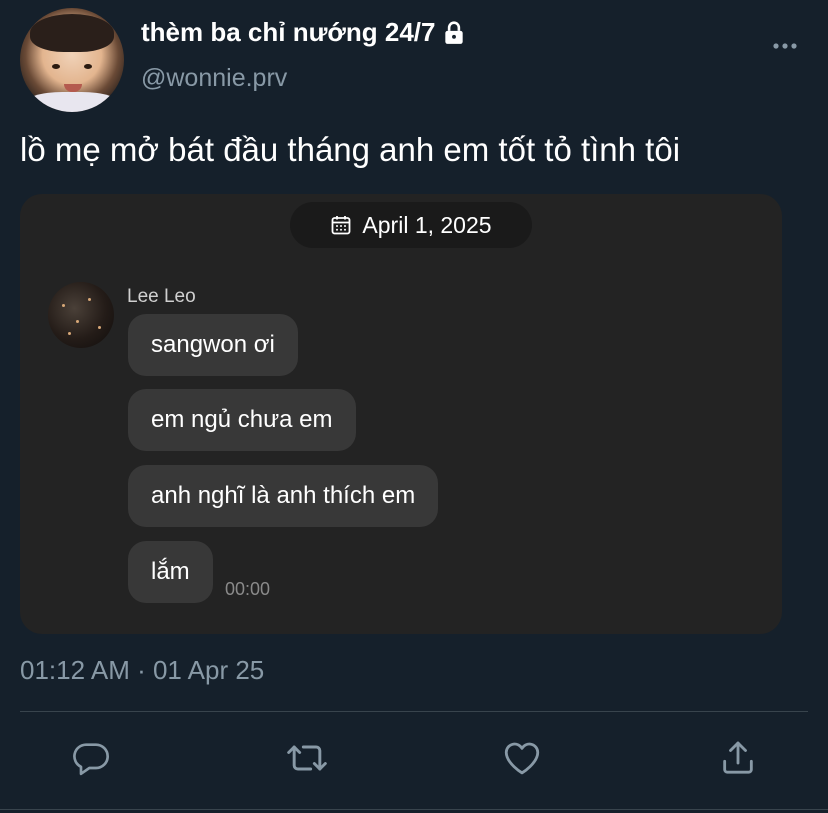  What do you see at coordinates (288, 32) in the screenshot?
I see `display-name-text: thèm ba chỉ nướng 24/7` at bounding box center [288, 32].